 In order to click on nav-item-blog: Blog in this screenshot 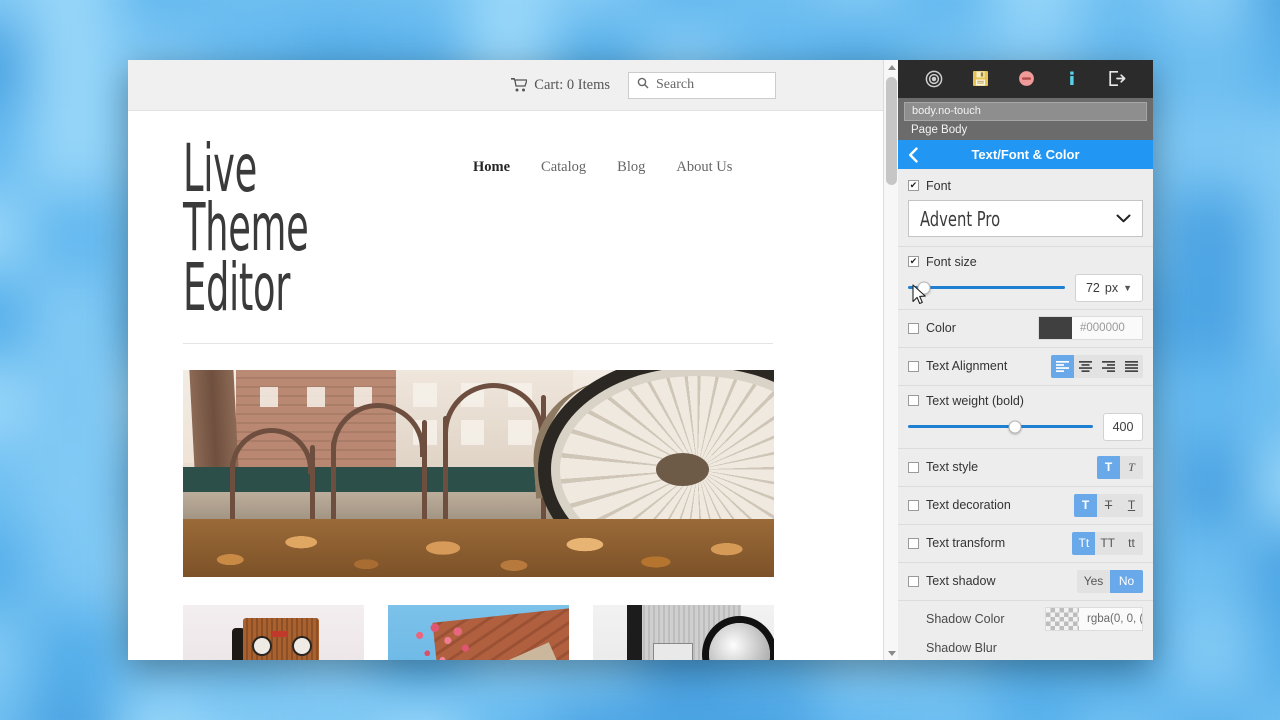, I will do `click(631, 167)`.